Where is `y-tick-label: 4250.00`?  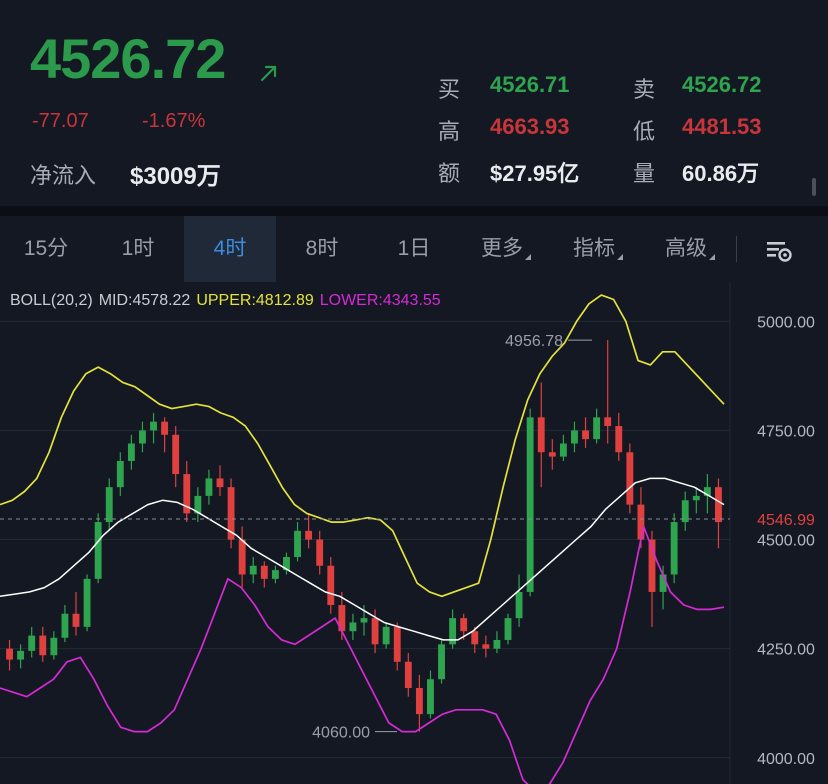
y-tick-label: 4250.00 is located at coordinates (786, 650).